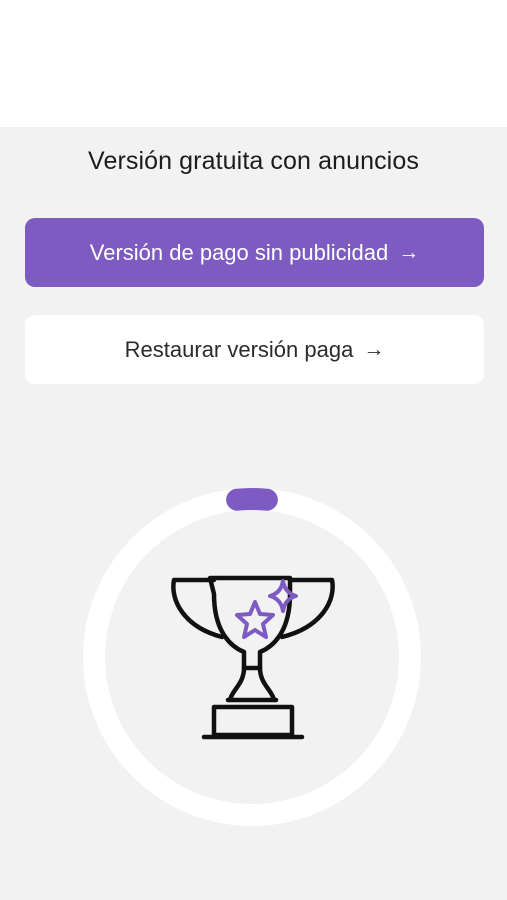  What do you see at coordinates (239, 252) in the screenshot?
I see `paid-version-label: Versión de pago sin publicidad` at bounding box center [239, 252].